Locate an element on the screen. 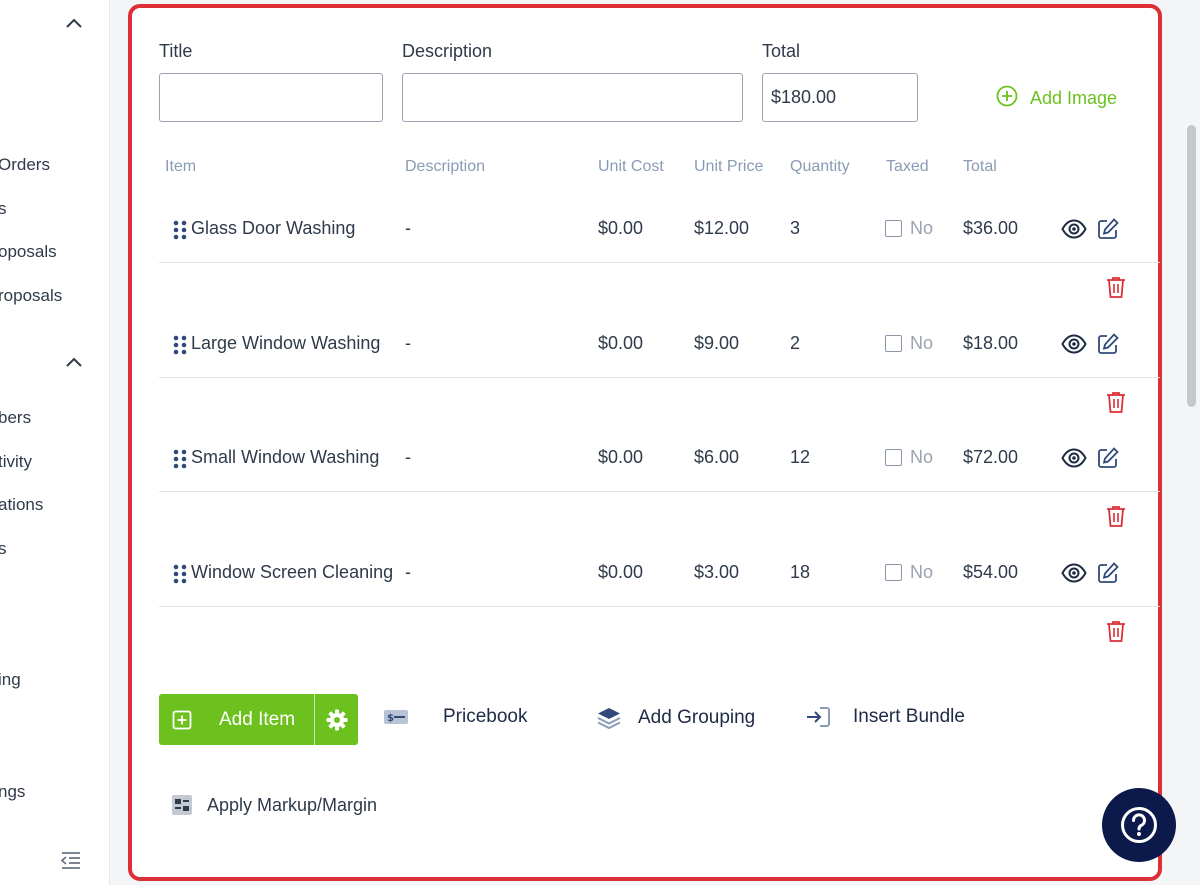 The width and height of the screenshot is (1200, 885). apply-markup-label: Apply Markup/Margin is located at coordinates (292, 804).